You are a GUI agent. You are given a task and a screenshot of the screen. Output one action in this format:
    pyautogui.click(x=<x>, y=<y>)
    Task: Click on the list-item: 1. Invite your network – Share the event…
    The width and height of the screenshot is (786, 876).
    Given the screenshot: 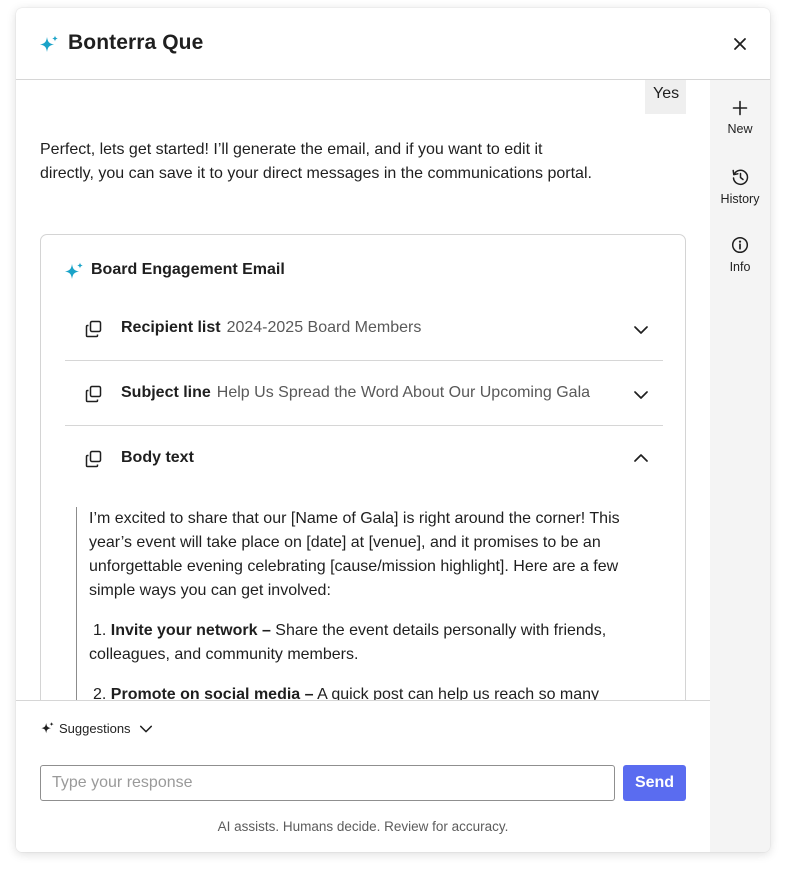 What is the action you would take?
    pyautogui.click(x=348, y=642)
    